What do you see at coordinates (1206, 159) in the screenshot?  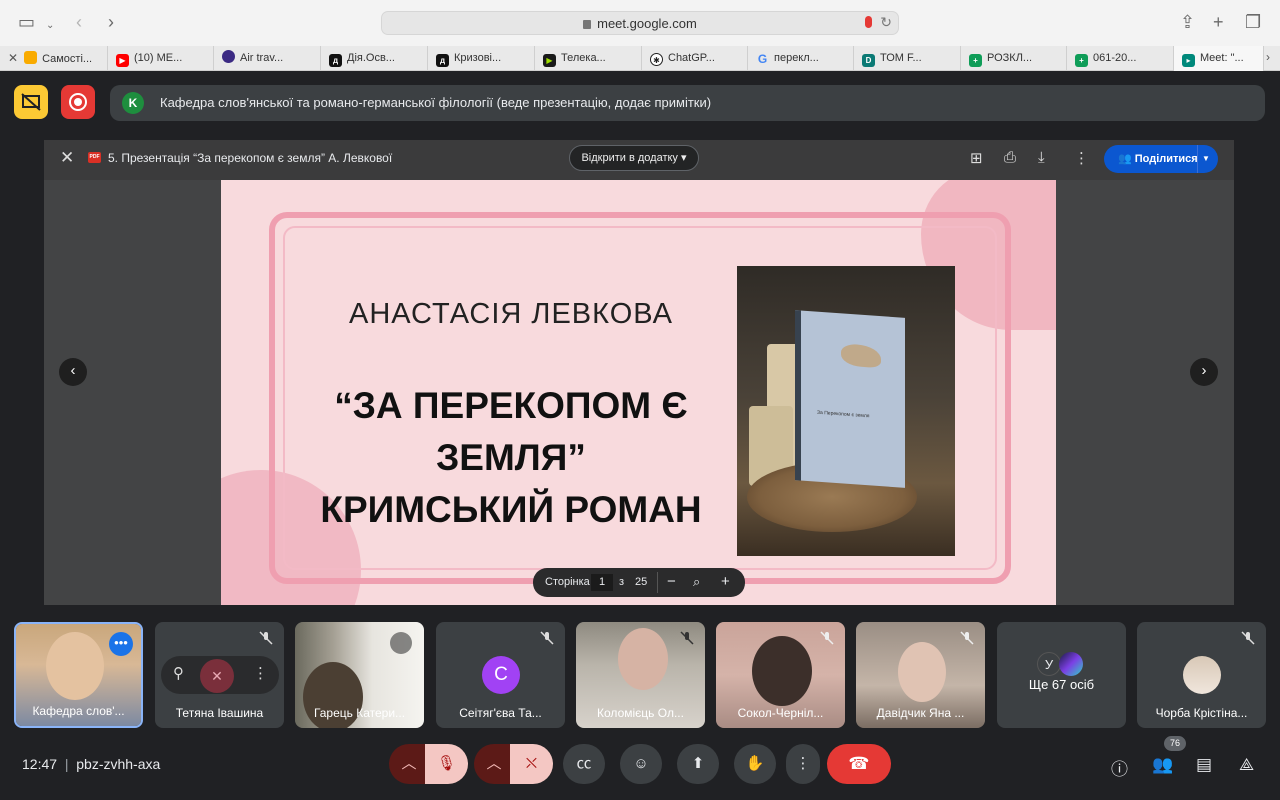 I see `share-dropdown-icon: ▼` at bounding box center [1206, 159].